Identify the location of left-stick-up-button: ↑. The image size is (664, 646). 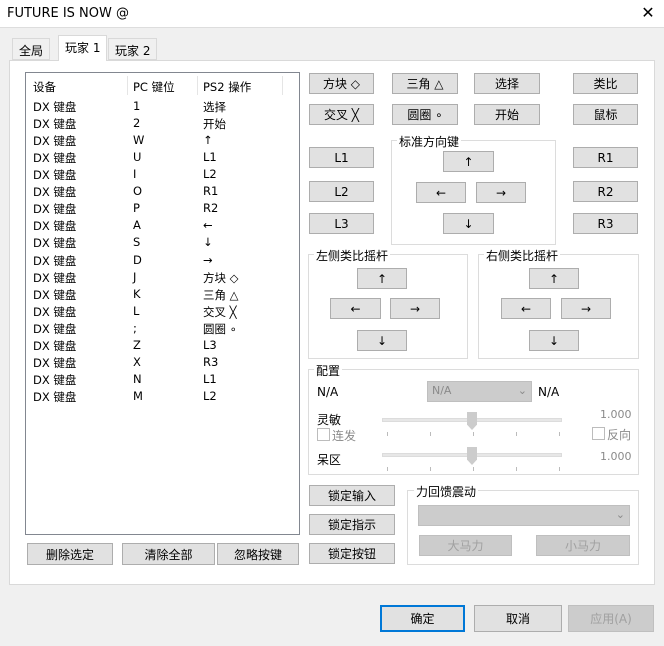
(382, 278).